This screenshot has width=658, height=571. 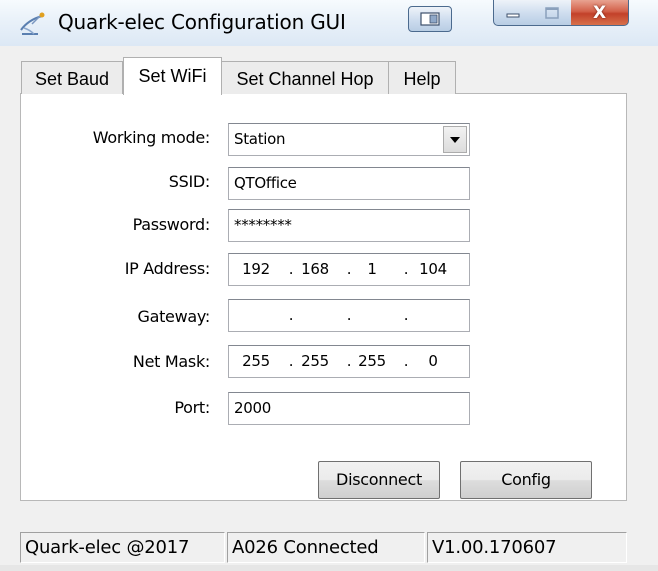 I want to click on tab-set-baud: Set Baud, so click(x=72, y=77).